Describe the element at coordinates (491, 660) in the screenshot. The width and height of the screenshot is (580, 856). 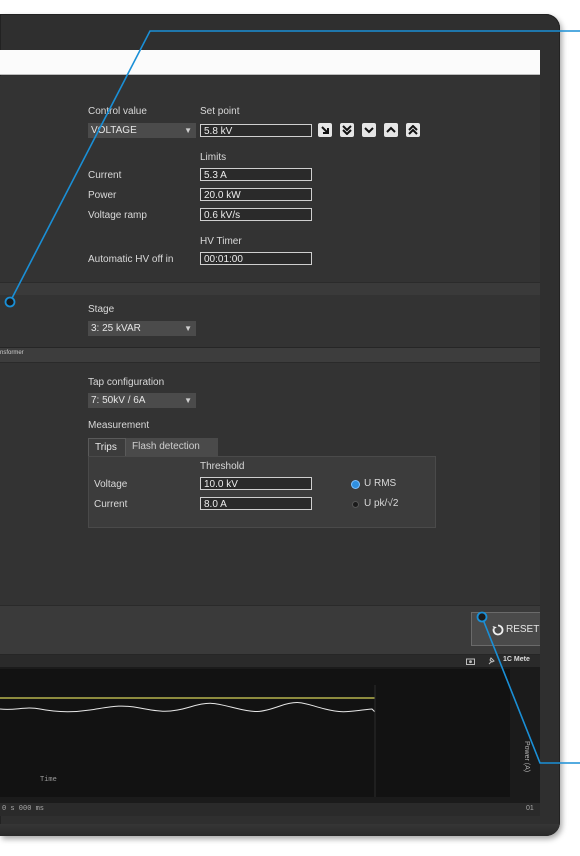
I see `pin-icon` at that location.